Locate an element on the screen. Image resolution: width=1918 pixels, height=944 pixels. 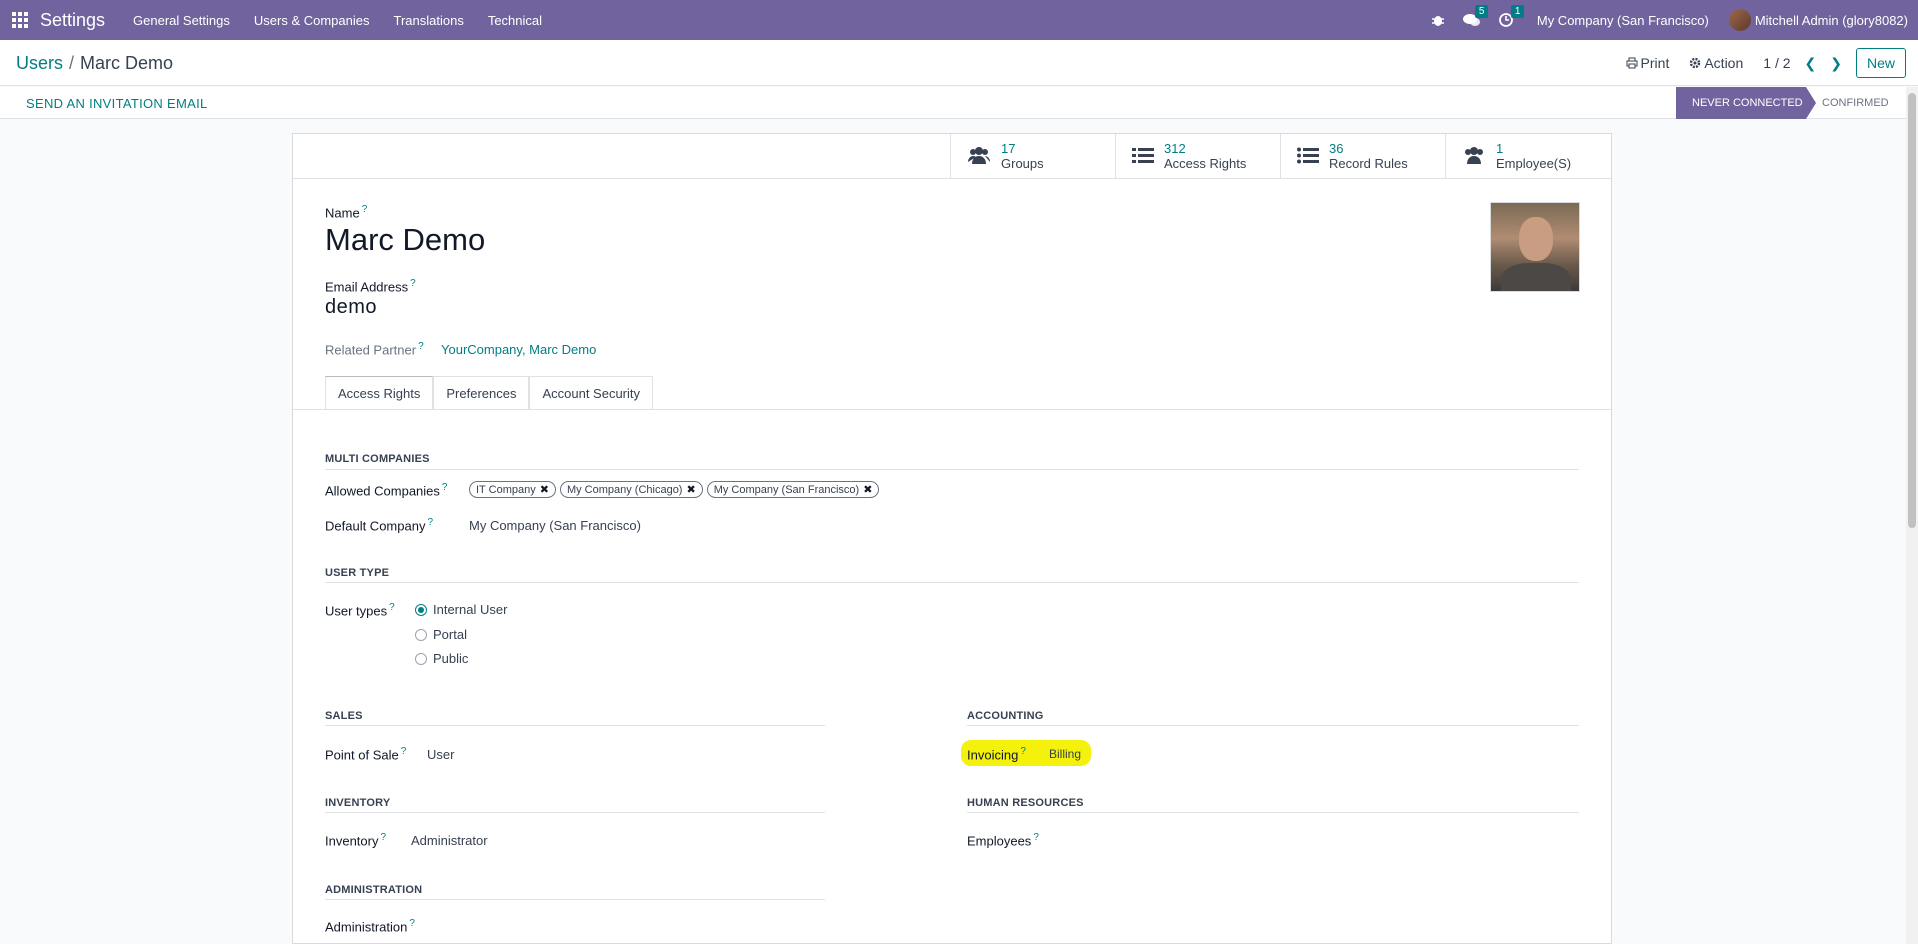
list-icon is located at coordinates (1143, 155).